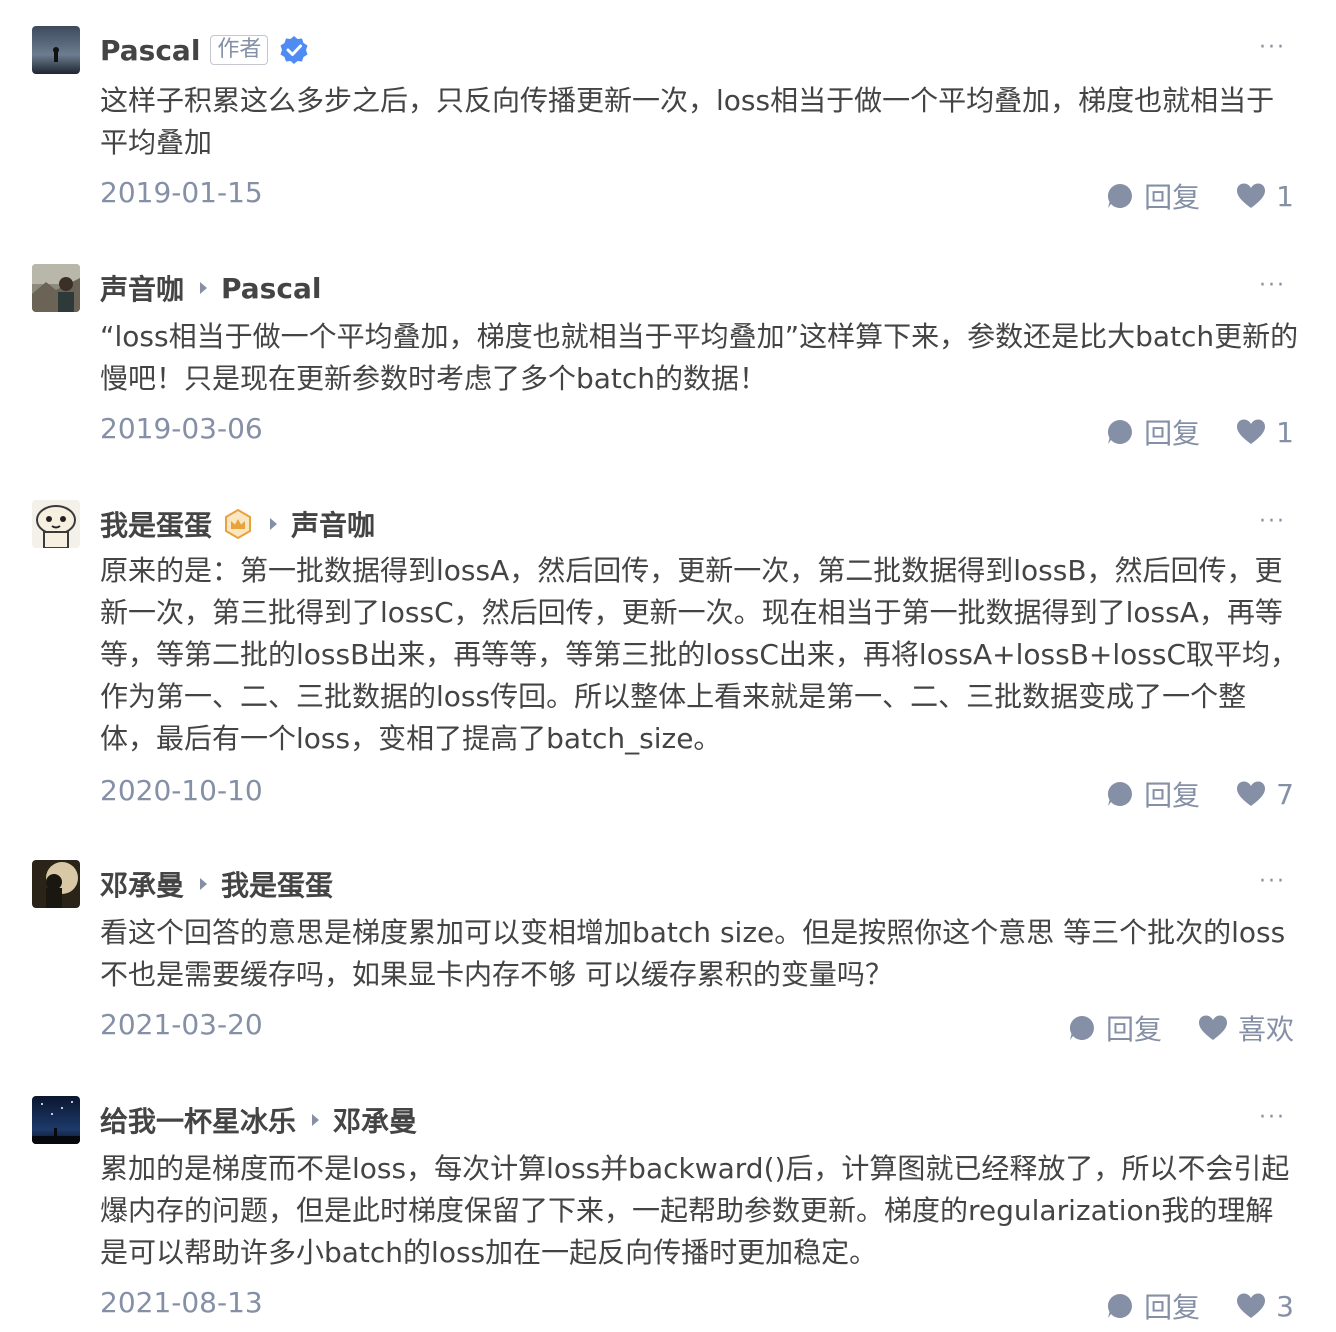  Describe the element at coordinates (375, 1120) in the screenshot. I see `reply-to-name: 邓承曼` at that location.